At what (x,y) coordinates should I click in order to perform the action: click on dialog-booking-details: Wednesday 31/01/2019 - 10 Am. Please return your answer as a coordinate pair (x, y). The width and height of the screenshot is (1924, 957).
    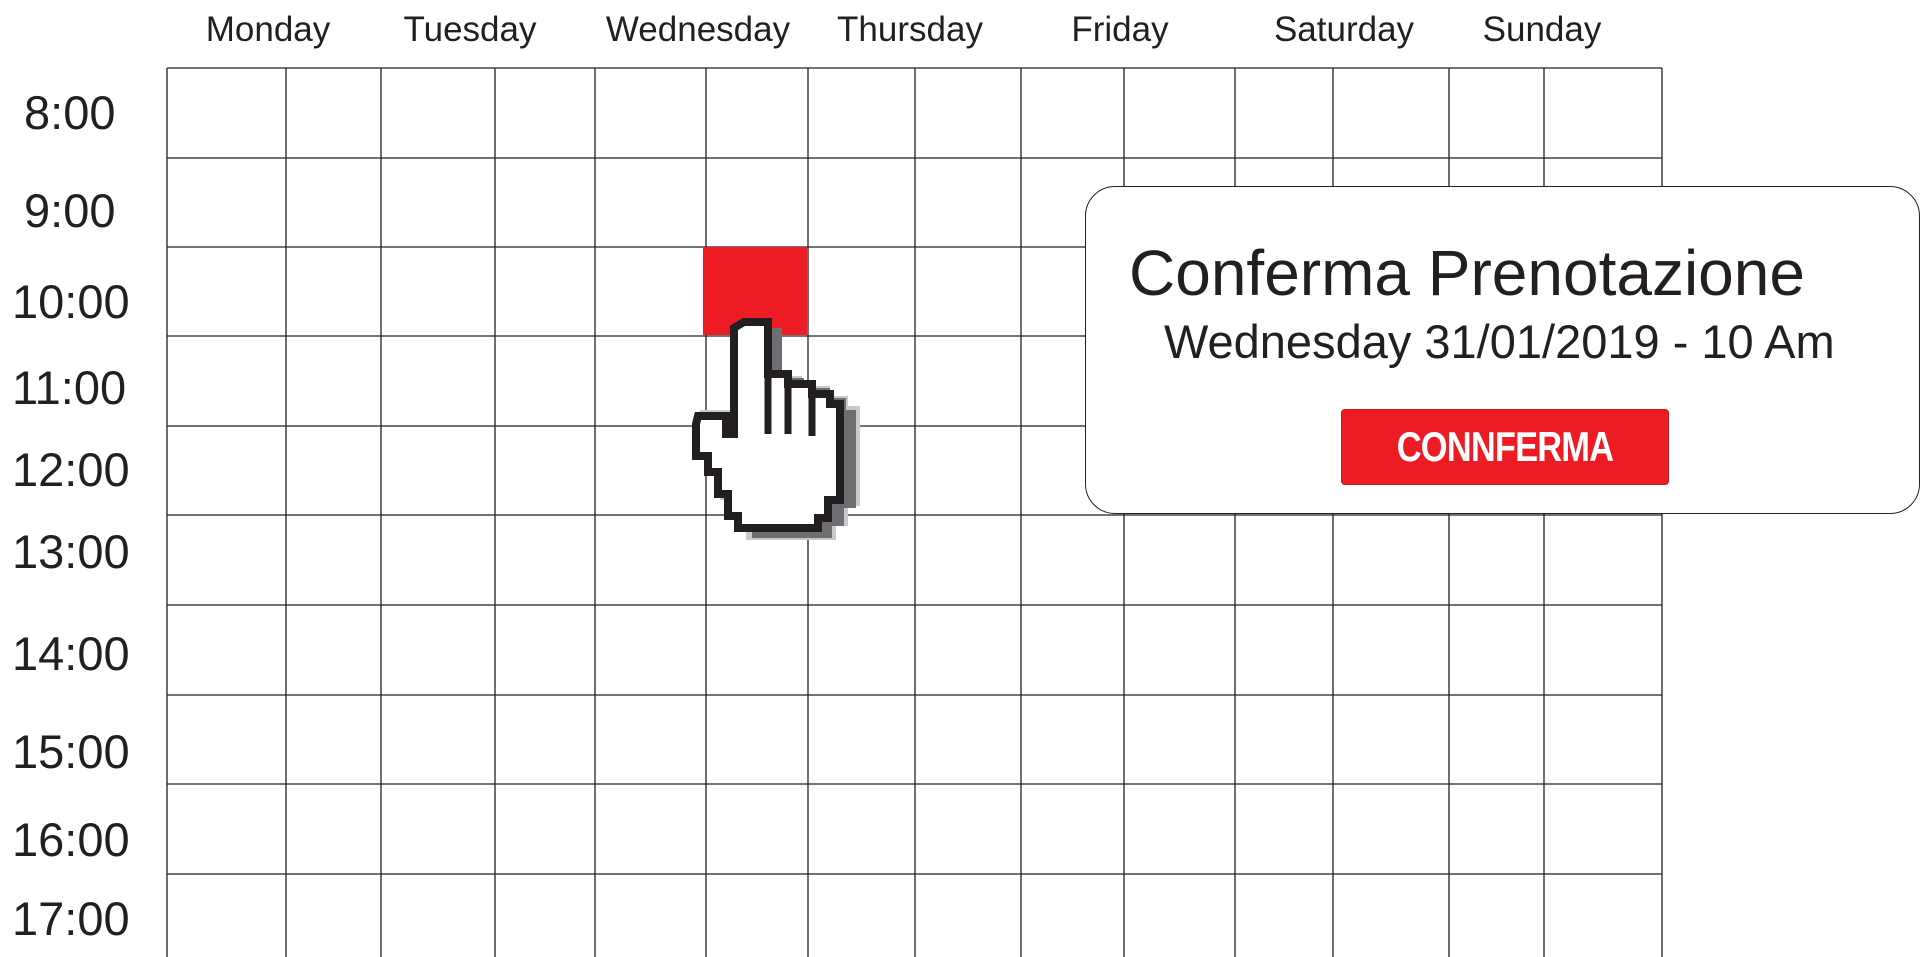
    Looking at the image, I should click on (1499, 341).